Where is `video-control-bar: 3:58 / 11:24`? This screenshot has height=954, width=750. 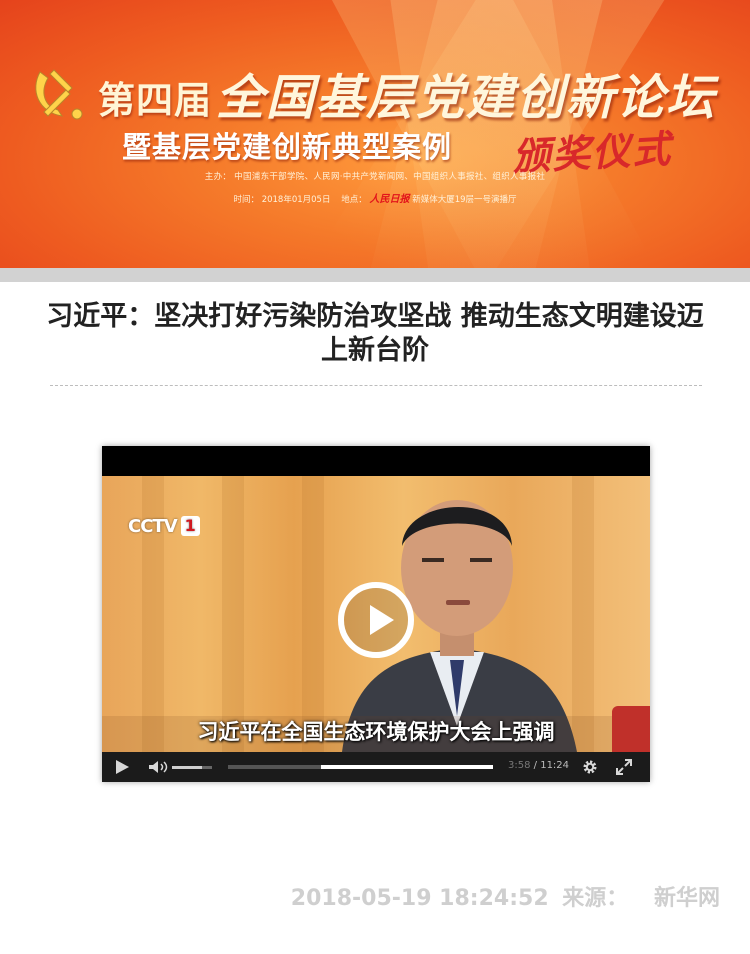 video-control-bar: 3:58 / 11:24 is located at coordinates (376, 767).